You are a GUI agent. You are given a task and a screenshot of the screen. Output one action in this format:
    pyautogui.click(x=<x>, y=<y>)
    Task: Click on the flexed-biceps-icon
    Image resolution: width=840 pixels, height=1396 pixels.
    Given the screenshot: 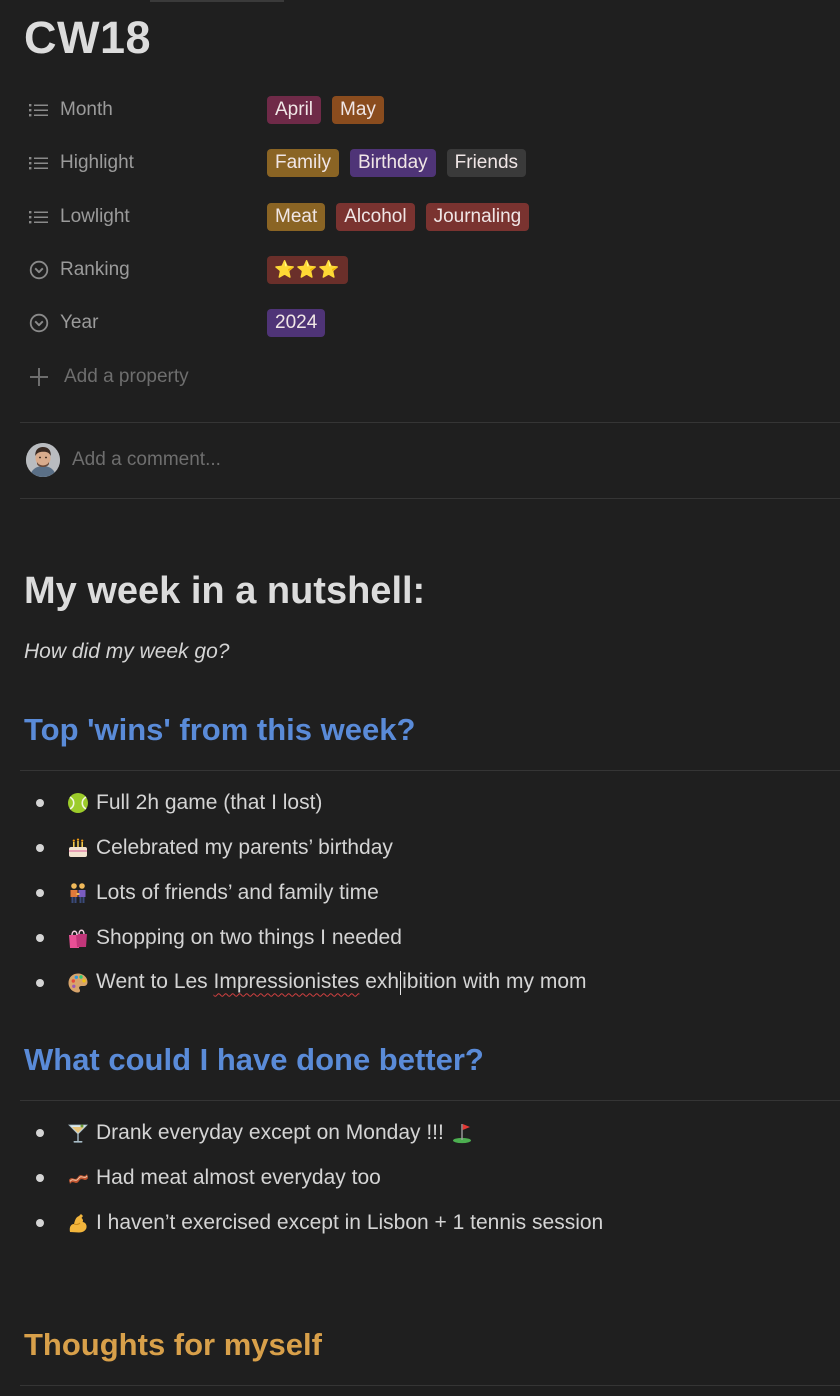 What is the action you would take?
    pyautogui.click(x=78, y=1223)
    